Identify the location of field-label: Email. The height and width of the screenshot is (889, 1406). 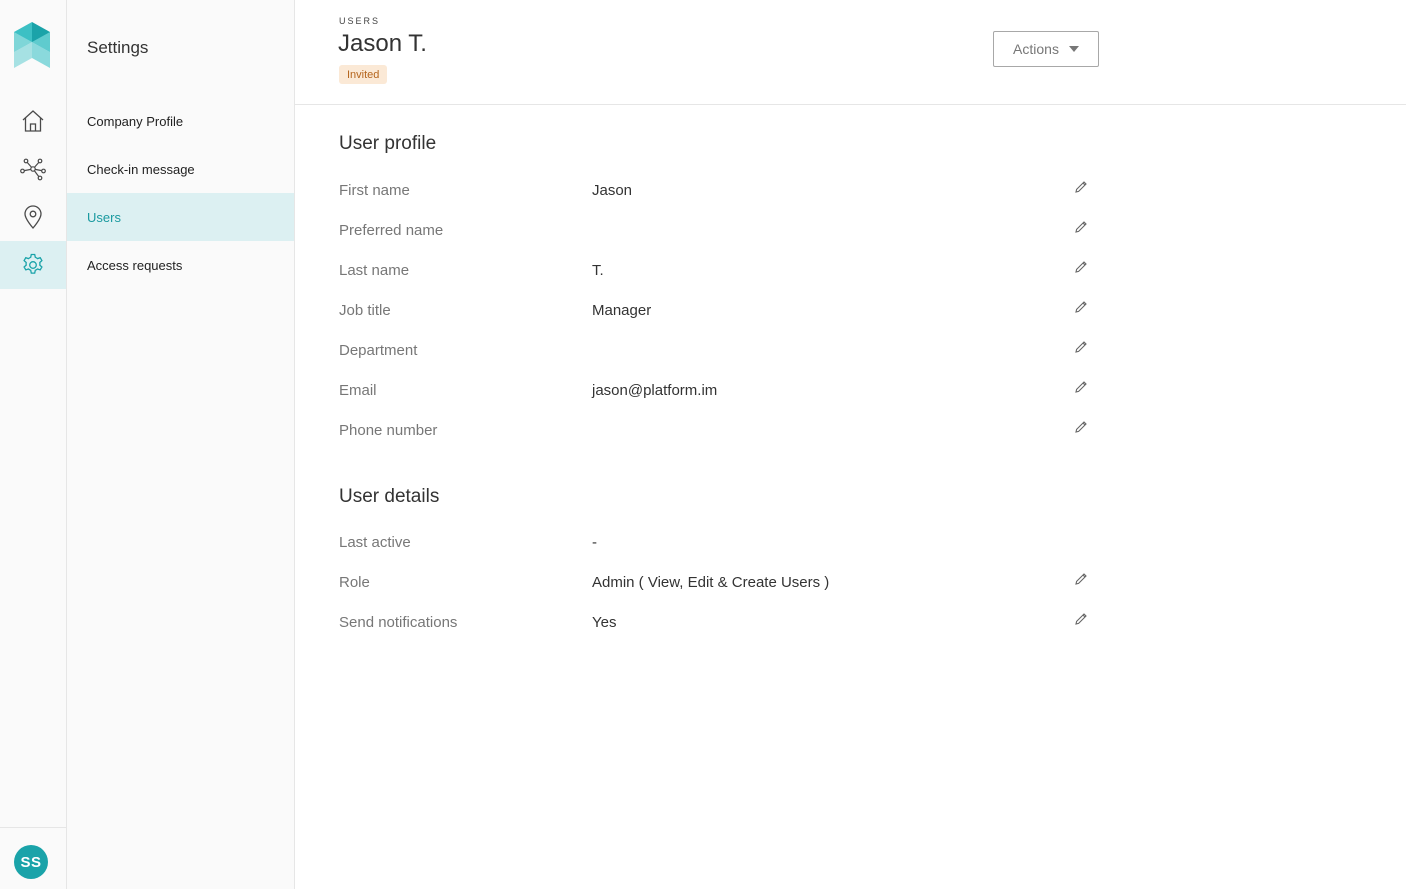
(358, 390).